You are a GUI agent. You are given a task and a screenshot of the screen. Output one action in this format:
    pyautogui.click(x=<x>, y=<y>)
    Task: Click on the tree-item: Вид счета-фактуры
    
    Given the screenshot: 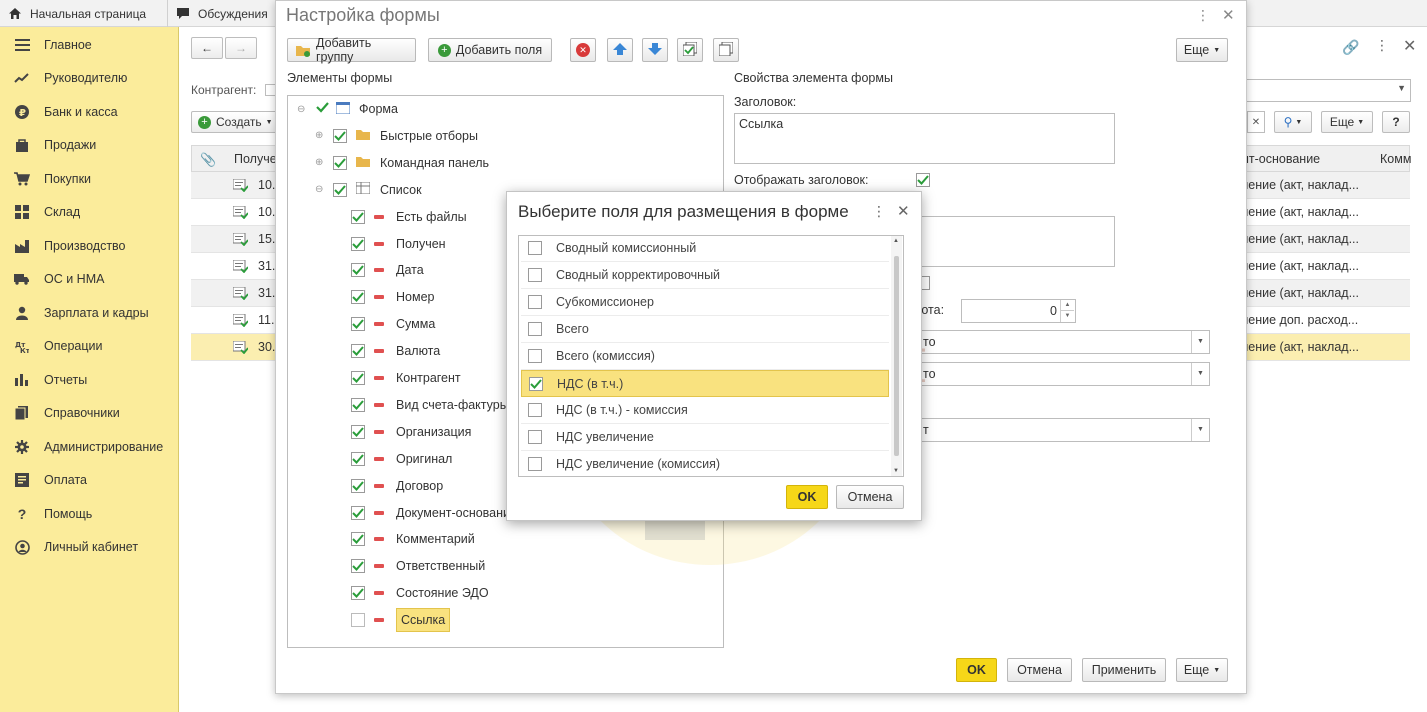 What is the action you would take?
    pyautogui.click(x=430, y=405)
    